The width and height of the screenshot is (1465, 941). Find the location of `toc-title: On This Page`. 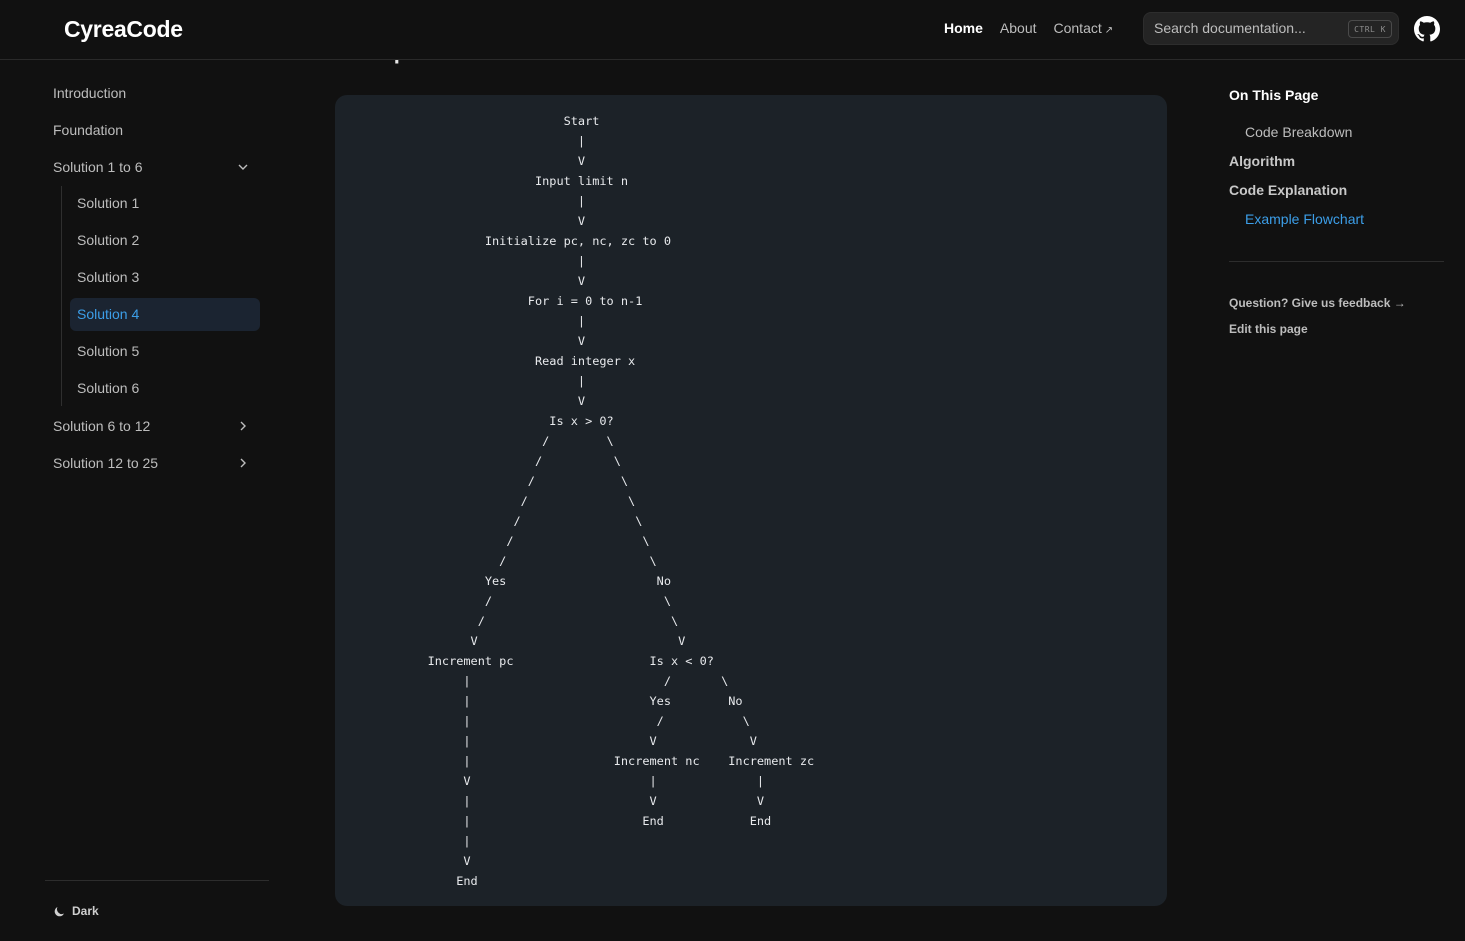

toc-title: On This Page is located at coordinates (1274, 95).